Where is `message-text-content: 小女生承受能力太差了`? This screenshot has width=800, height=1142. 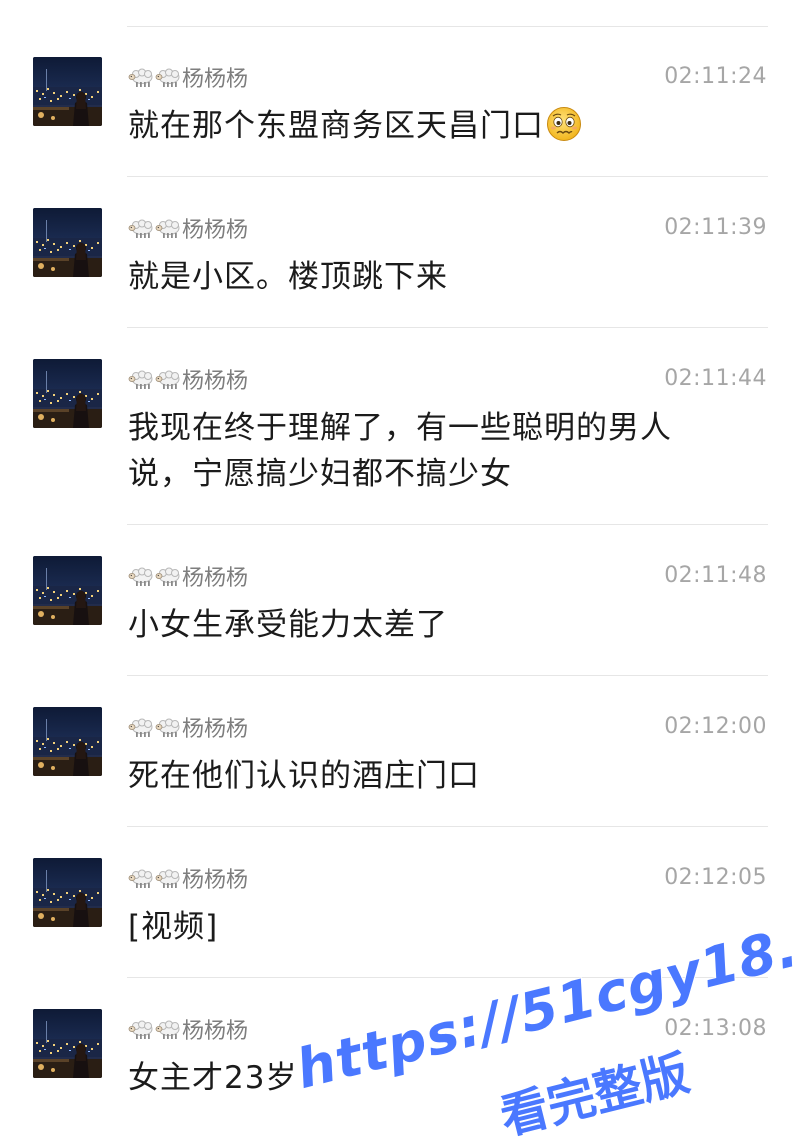
message-text-content: 小女生承受能力太差了 is located at coordinates (288, 625).